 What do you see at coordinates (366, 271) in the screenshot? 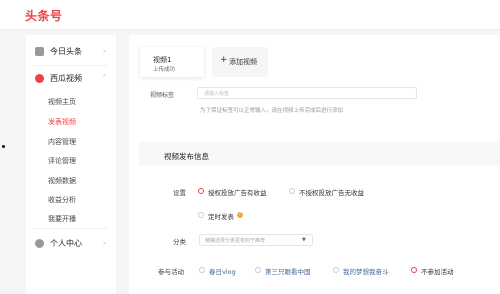
I see `activity-option: 我的梦想我奋斗` at bounding box center [366, 271].